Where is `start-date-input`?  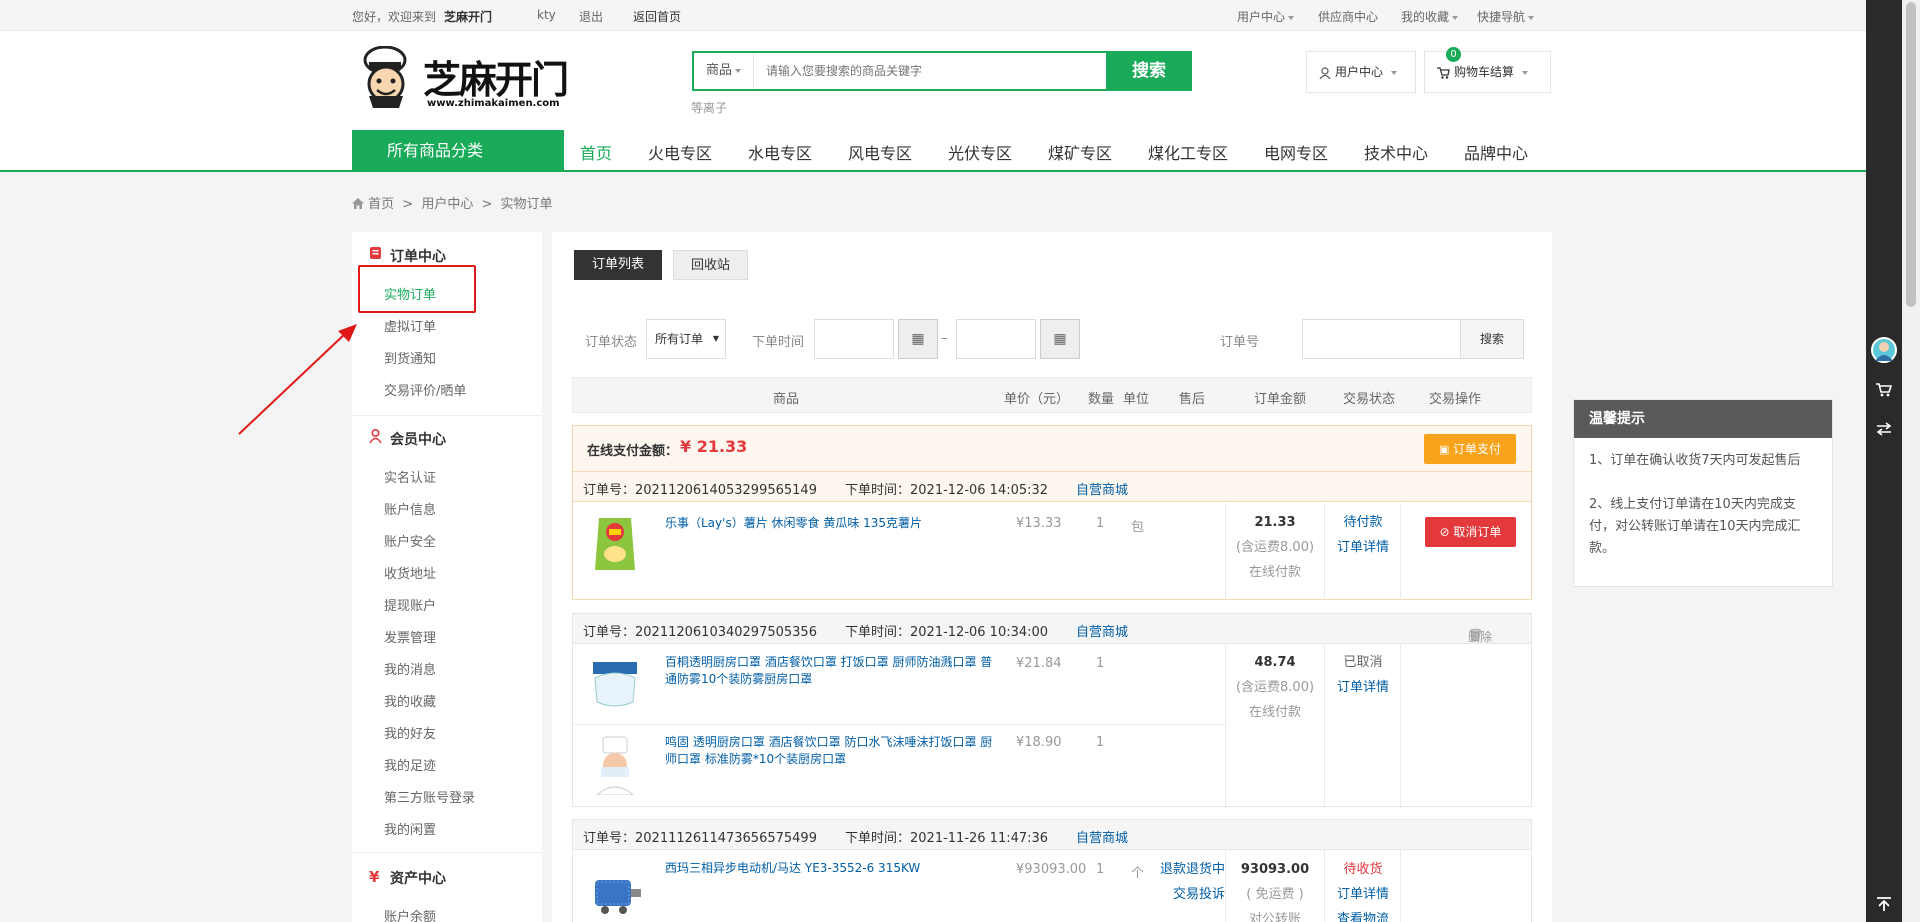
start-date-input is located at coordinates (854, 339).